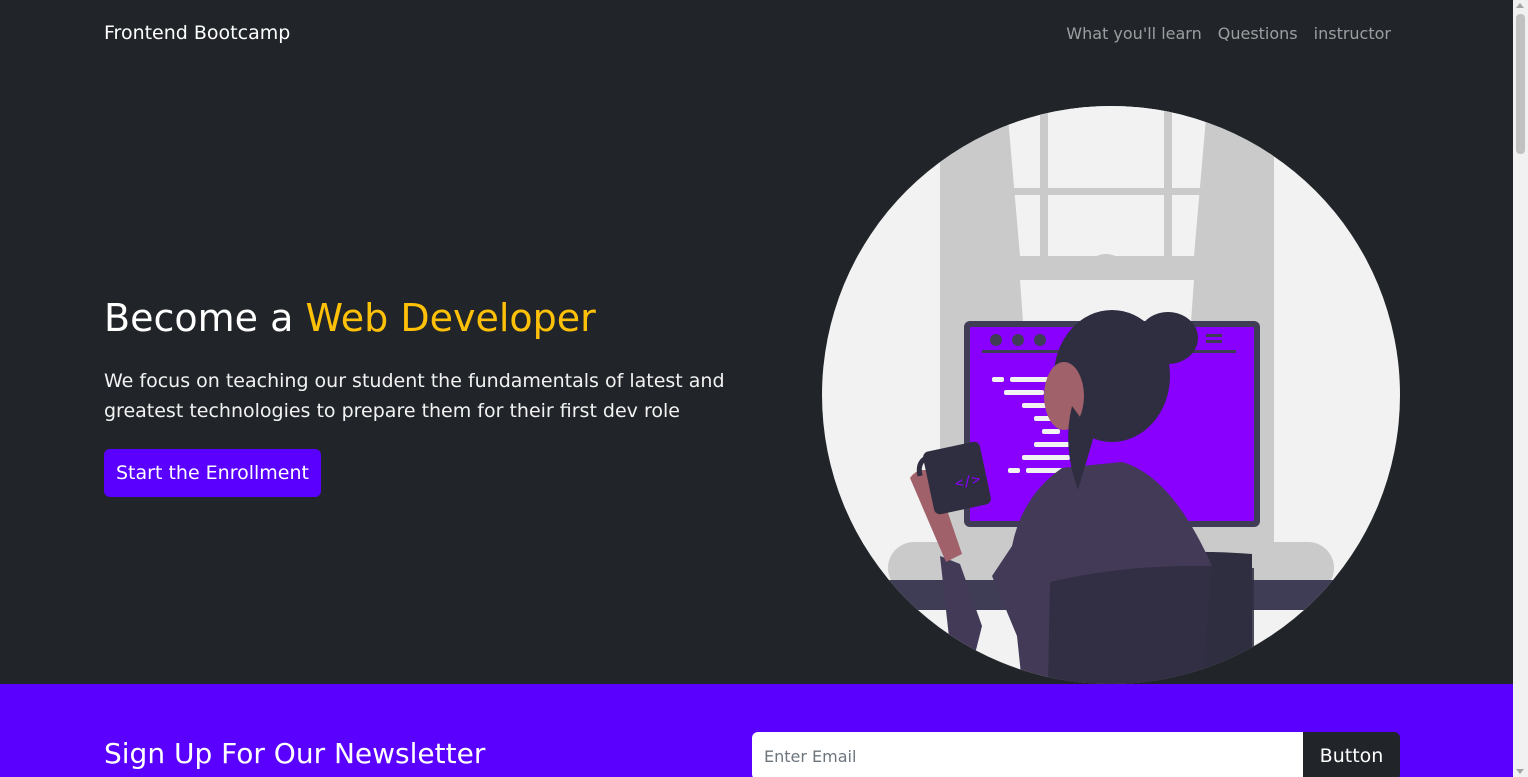 The width and height of the screenshot is (1528, 777). What do you see at coordinates (1028, 754) in the screenshot?
I see `email-input` at bounding box center [1028, 754].